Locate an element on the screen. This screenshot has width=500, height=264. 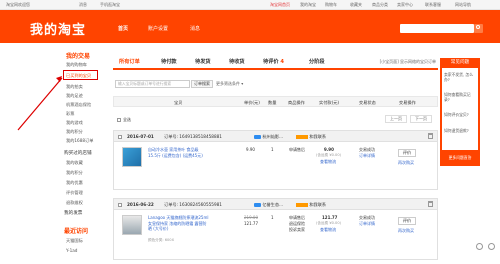
topbar-mytaobao-link: 我的淘宝 is located at coordinates (308, 5).